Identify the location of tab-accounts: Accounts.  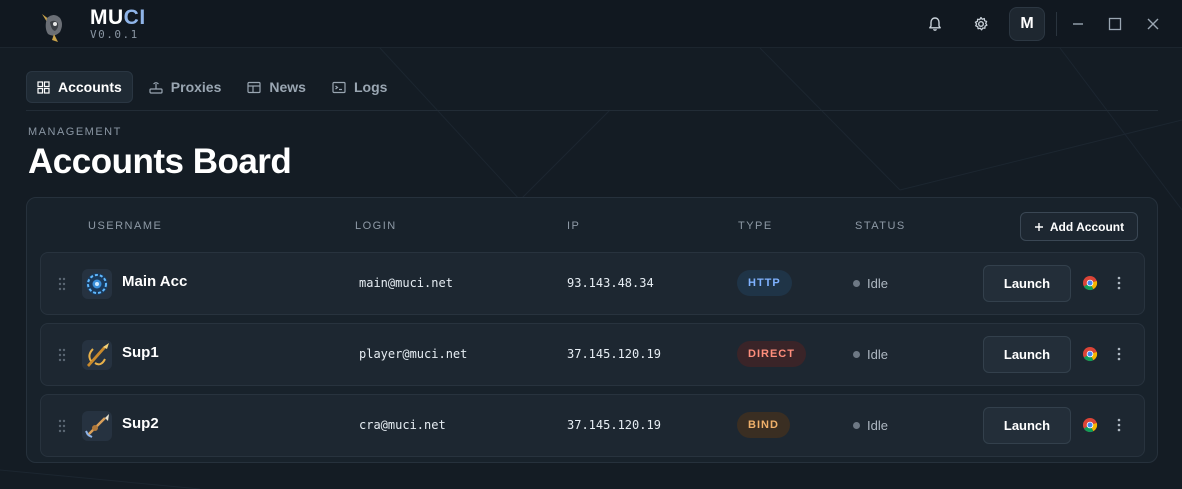
(79, 87).